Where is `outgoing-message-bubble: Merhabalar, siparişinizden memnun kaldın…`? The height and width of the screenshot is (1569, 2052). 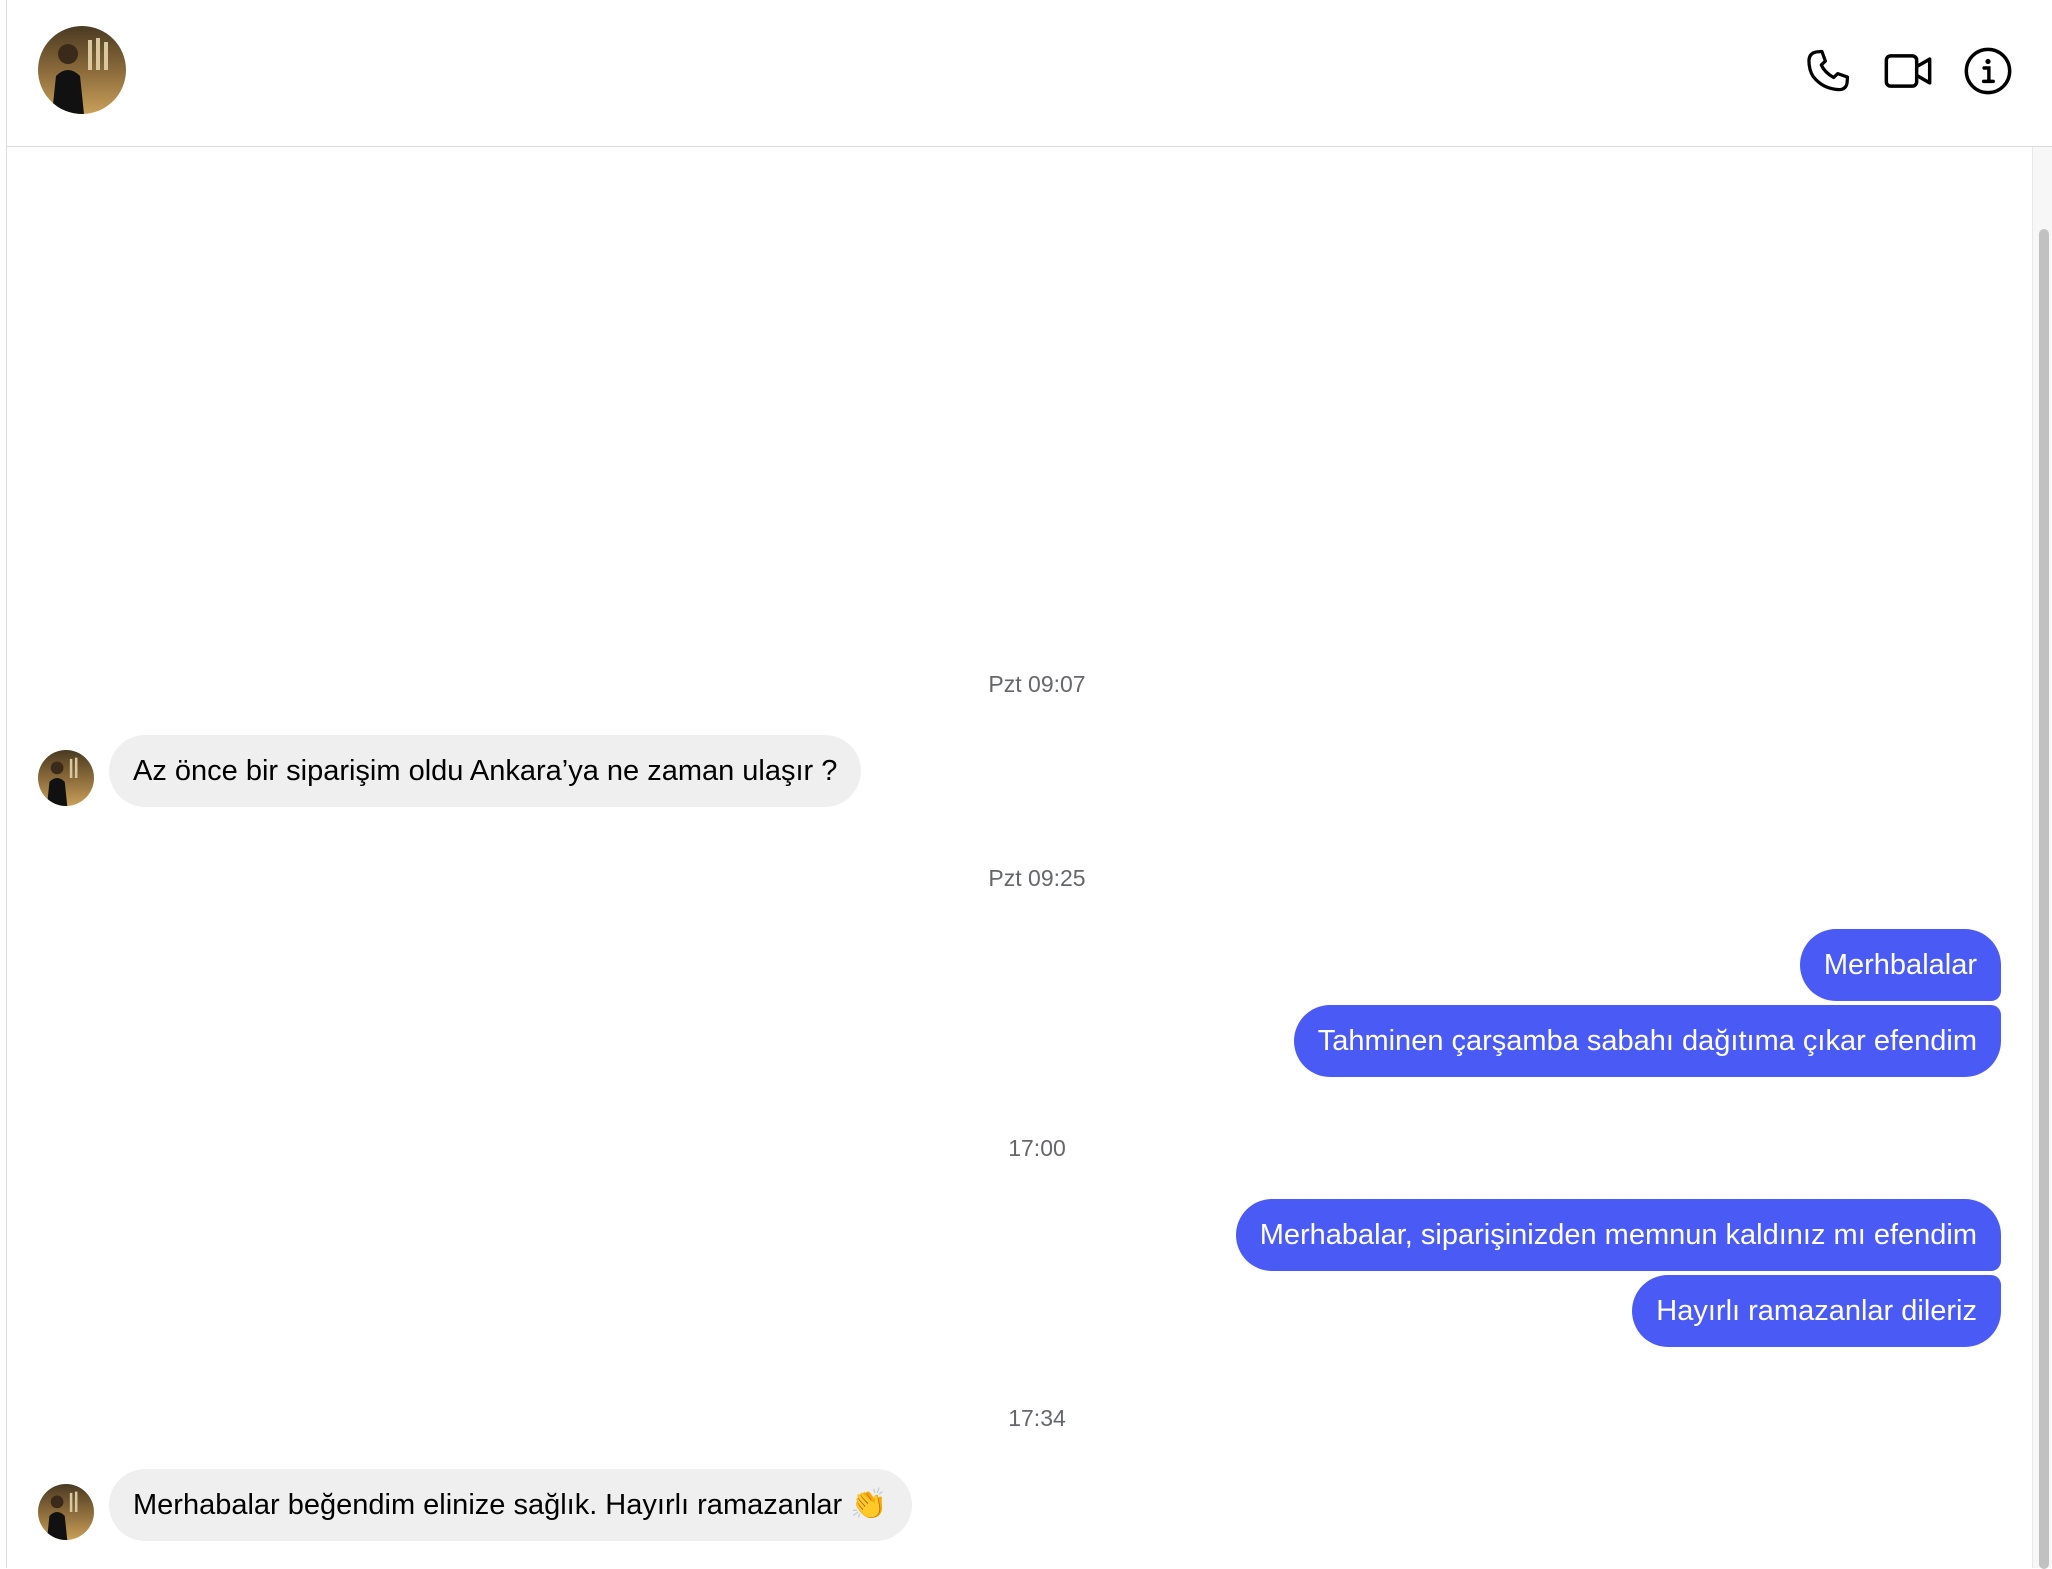 outgoing-message-bubble: Merhabalar, siparişinizden memnun kaldın… is located at coordinates (1618, 1235).